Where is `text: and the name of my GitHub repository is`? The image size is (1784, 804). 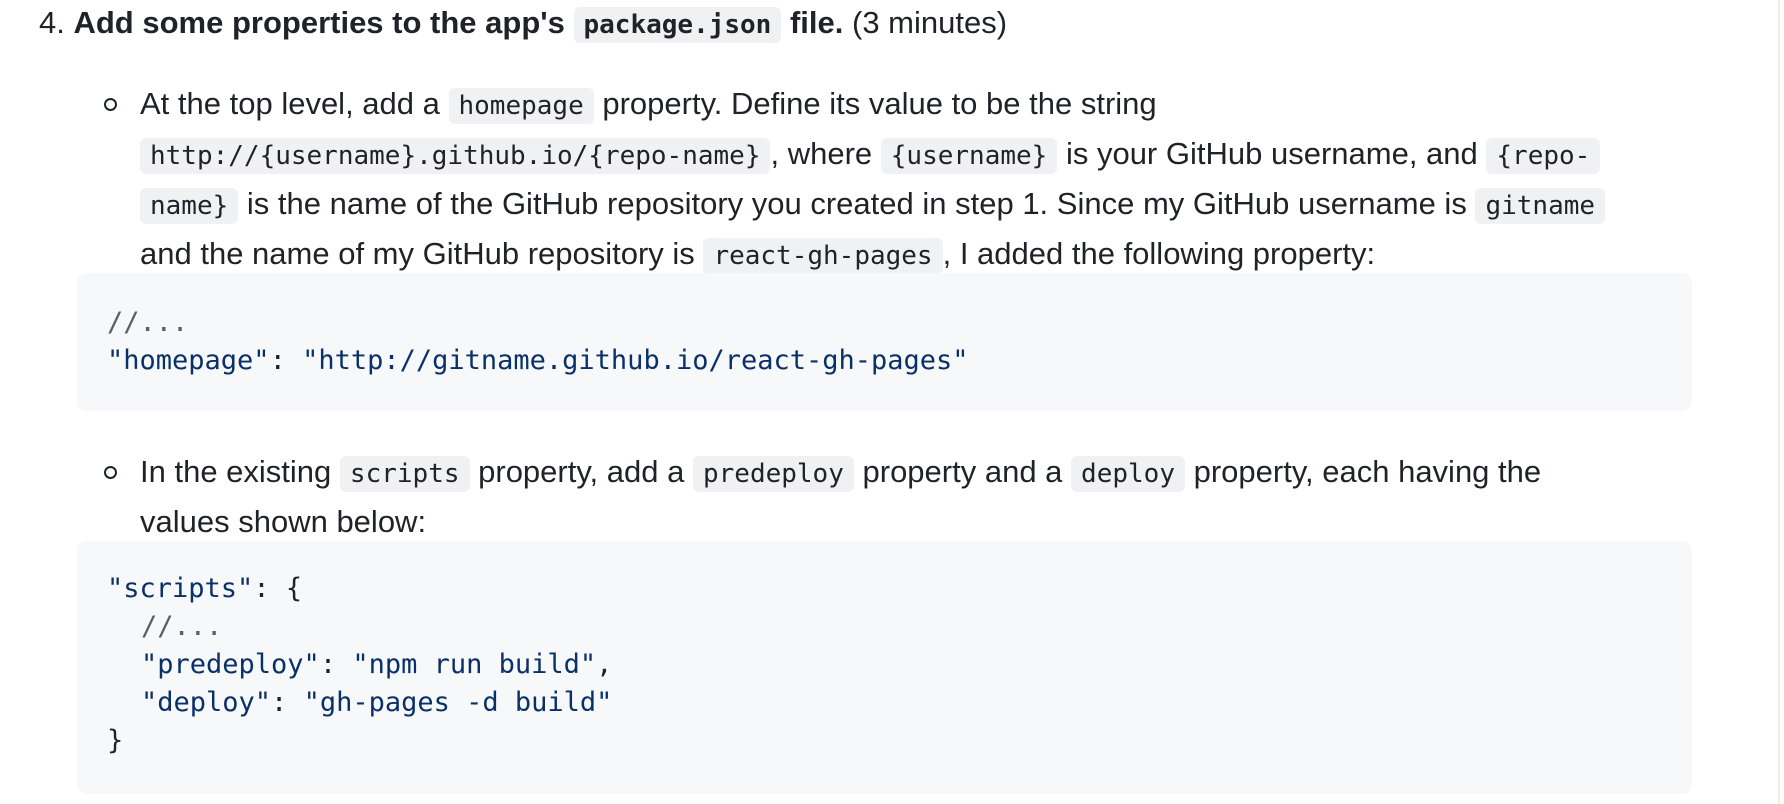
text: and the name of my GitHub repository is is located at coordinates (417, 253).